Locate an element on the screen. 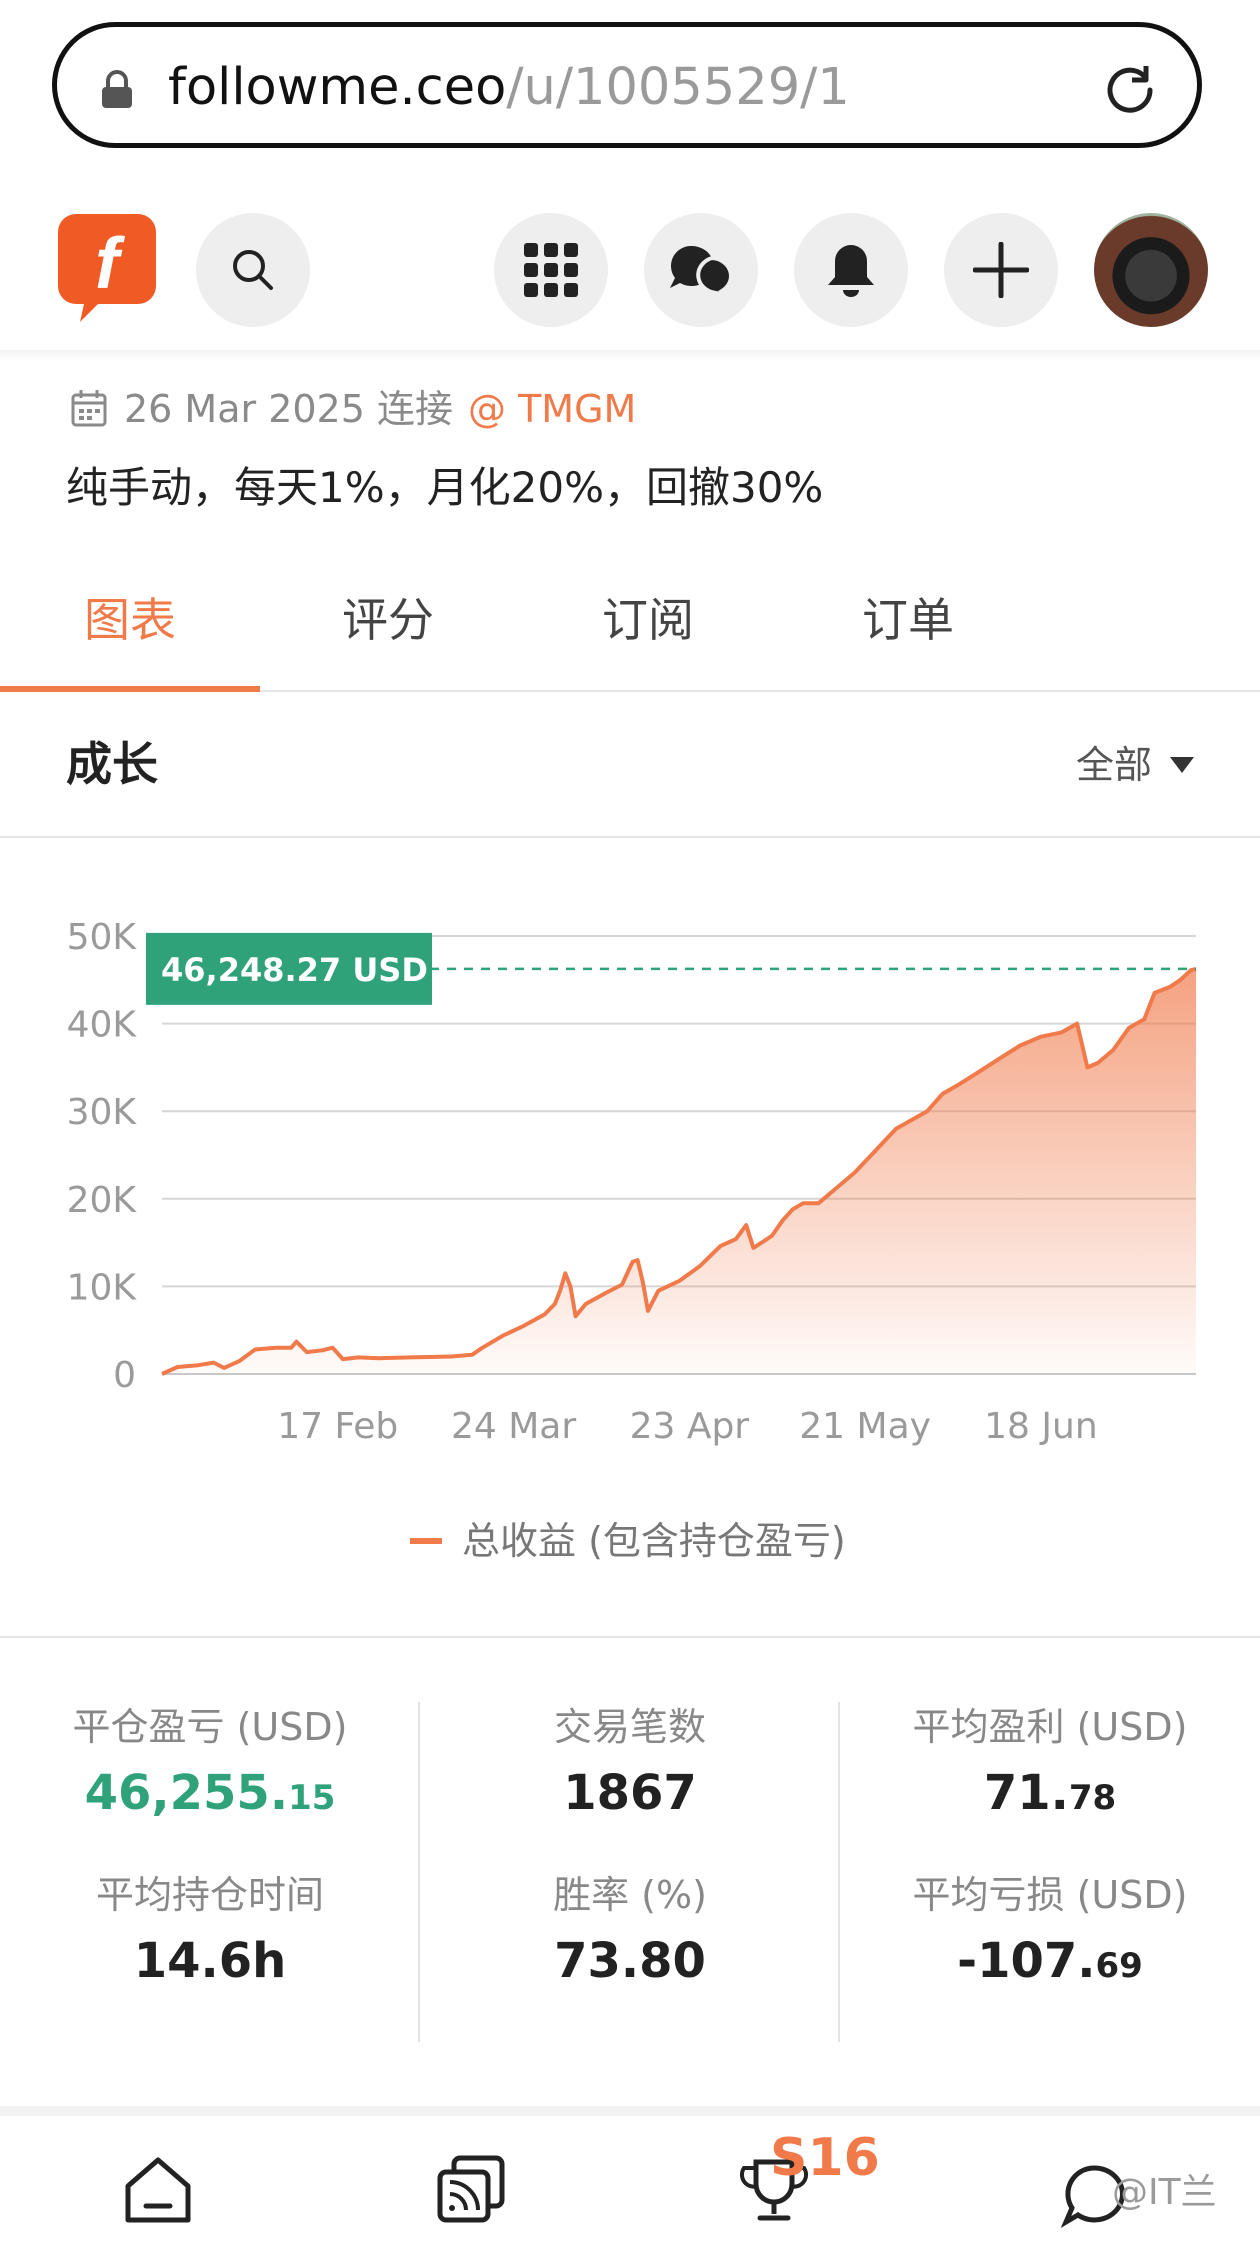 Image resolution: width=1260 pixels, height=2263 pixels. stat-value: 1867 is located at coordinates (630, 1793).